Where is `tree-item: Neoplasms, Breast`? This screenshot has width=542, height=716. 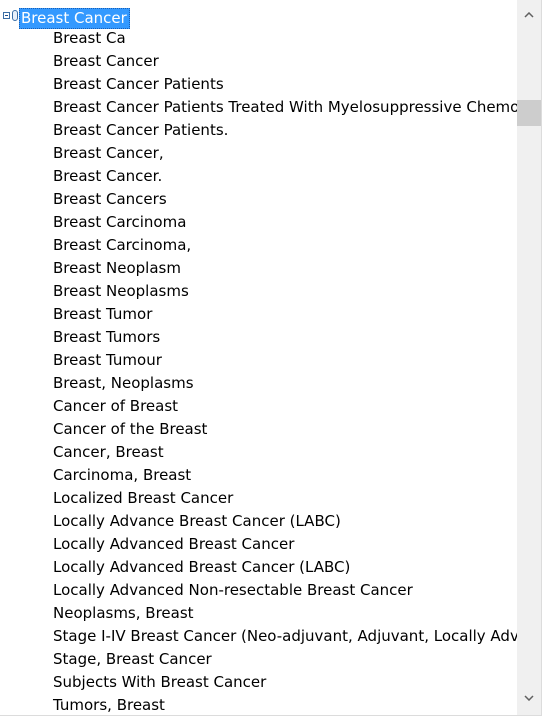
tree-item: Neoplasms, Breast is located at coordinates (258, 613).